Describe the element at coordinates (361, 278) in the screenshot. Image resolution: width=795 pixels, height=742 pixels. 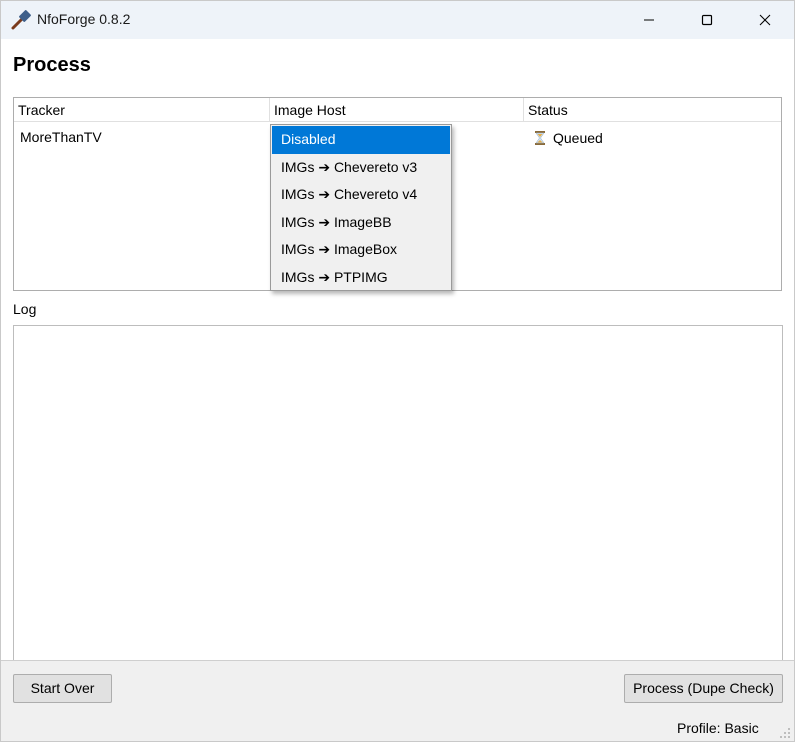
I see `dropdown-option-ptpimg: IMGs ➔ PTPIMG` at that location.